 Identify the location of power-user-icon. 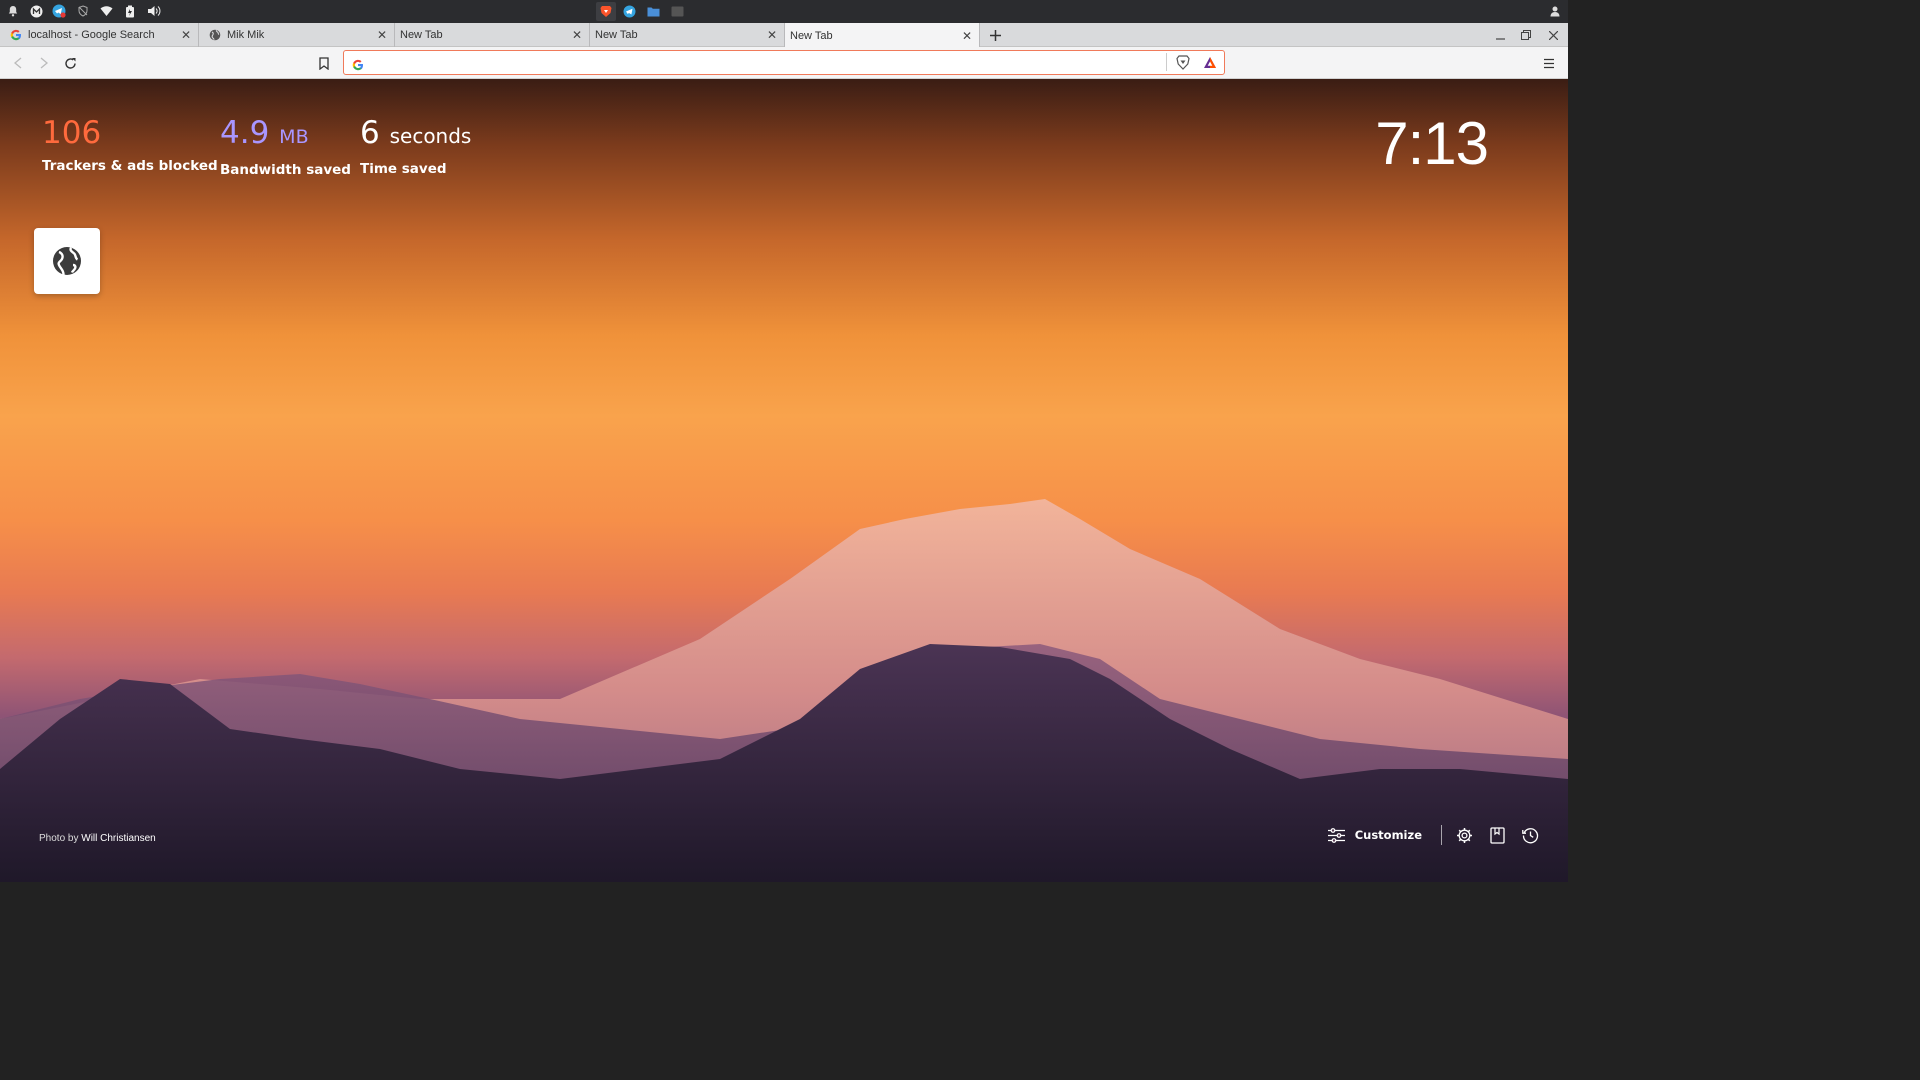
(1555, 11).